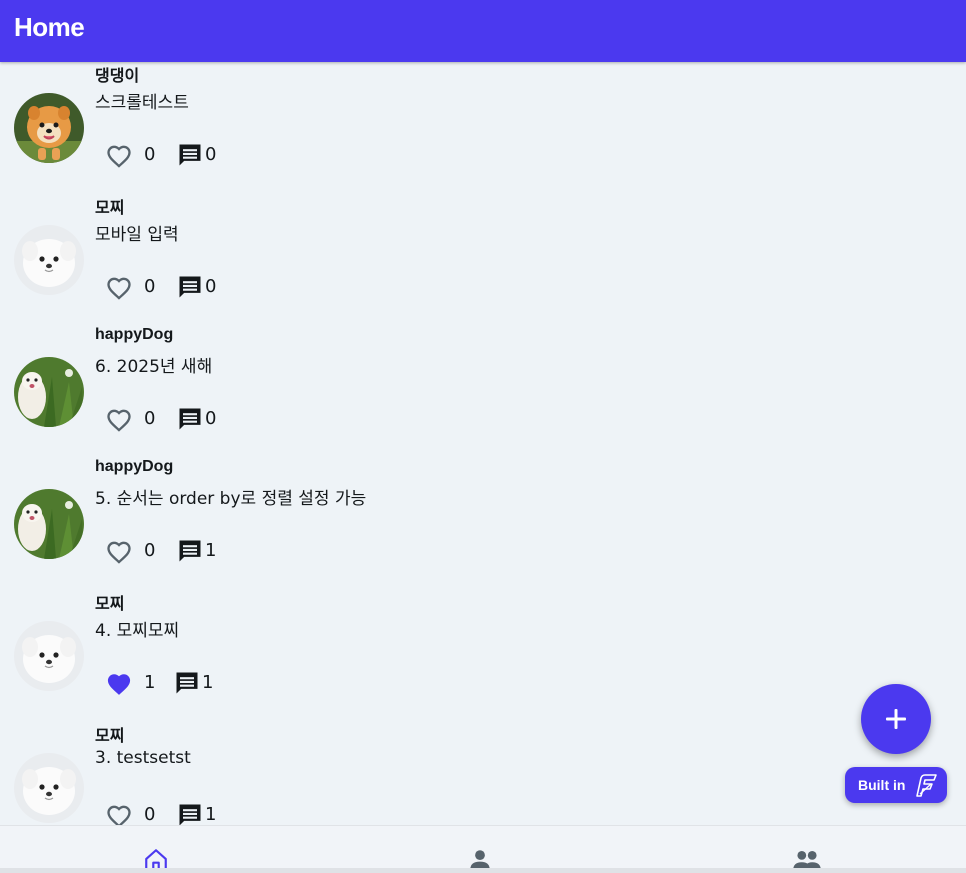 The width and height of the screenshot is (966, 873). Describe the element at coordinates (142, 103) in the screenshot. I see `post-content: 스크롤테스트` at that location.